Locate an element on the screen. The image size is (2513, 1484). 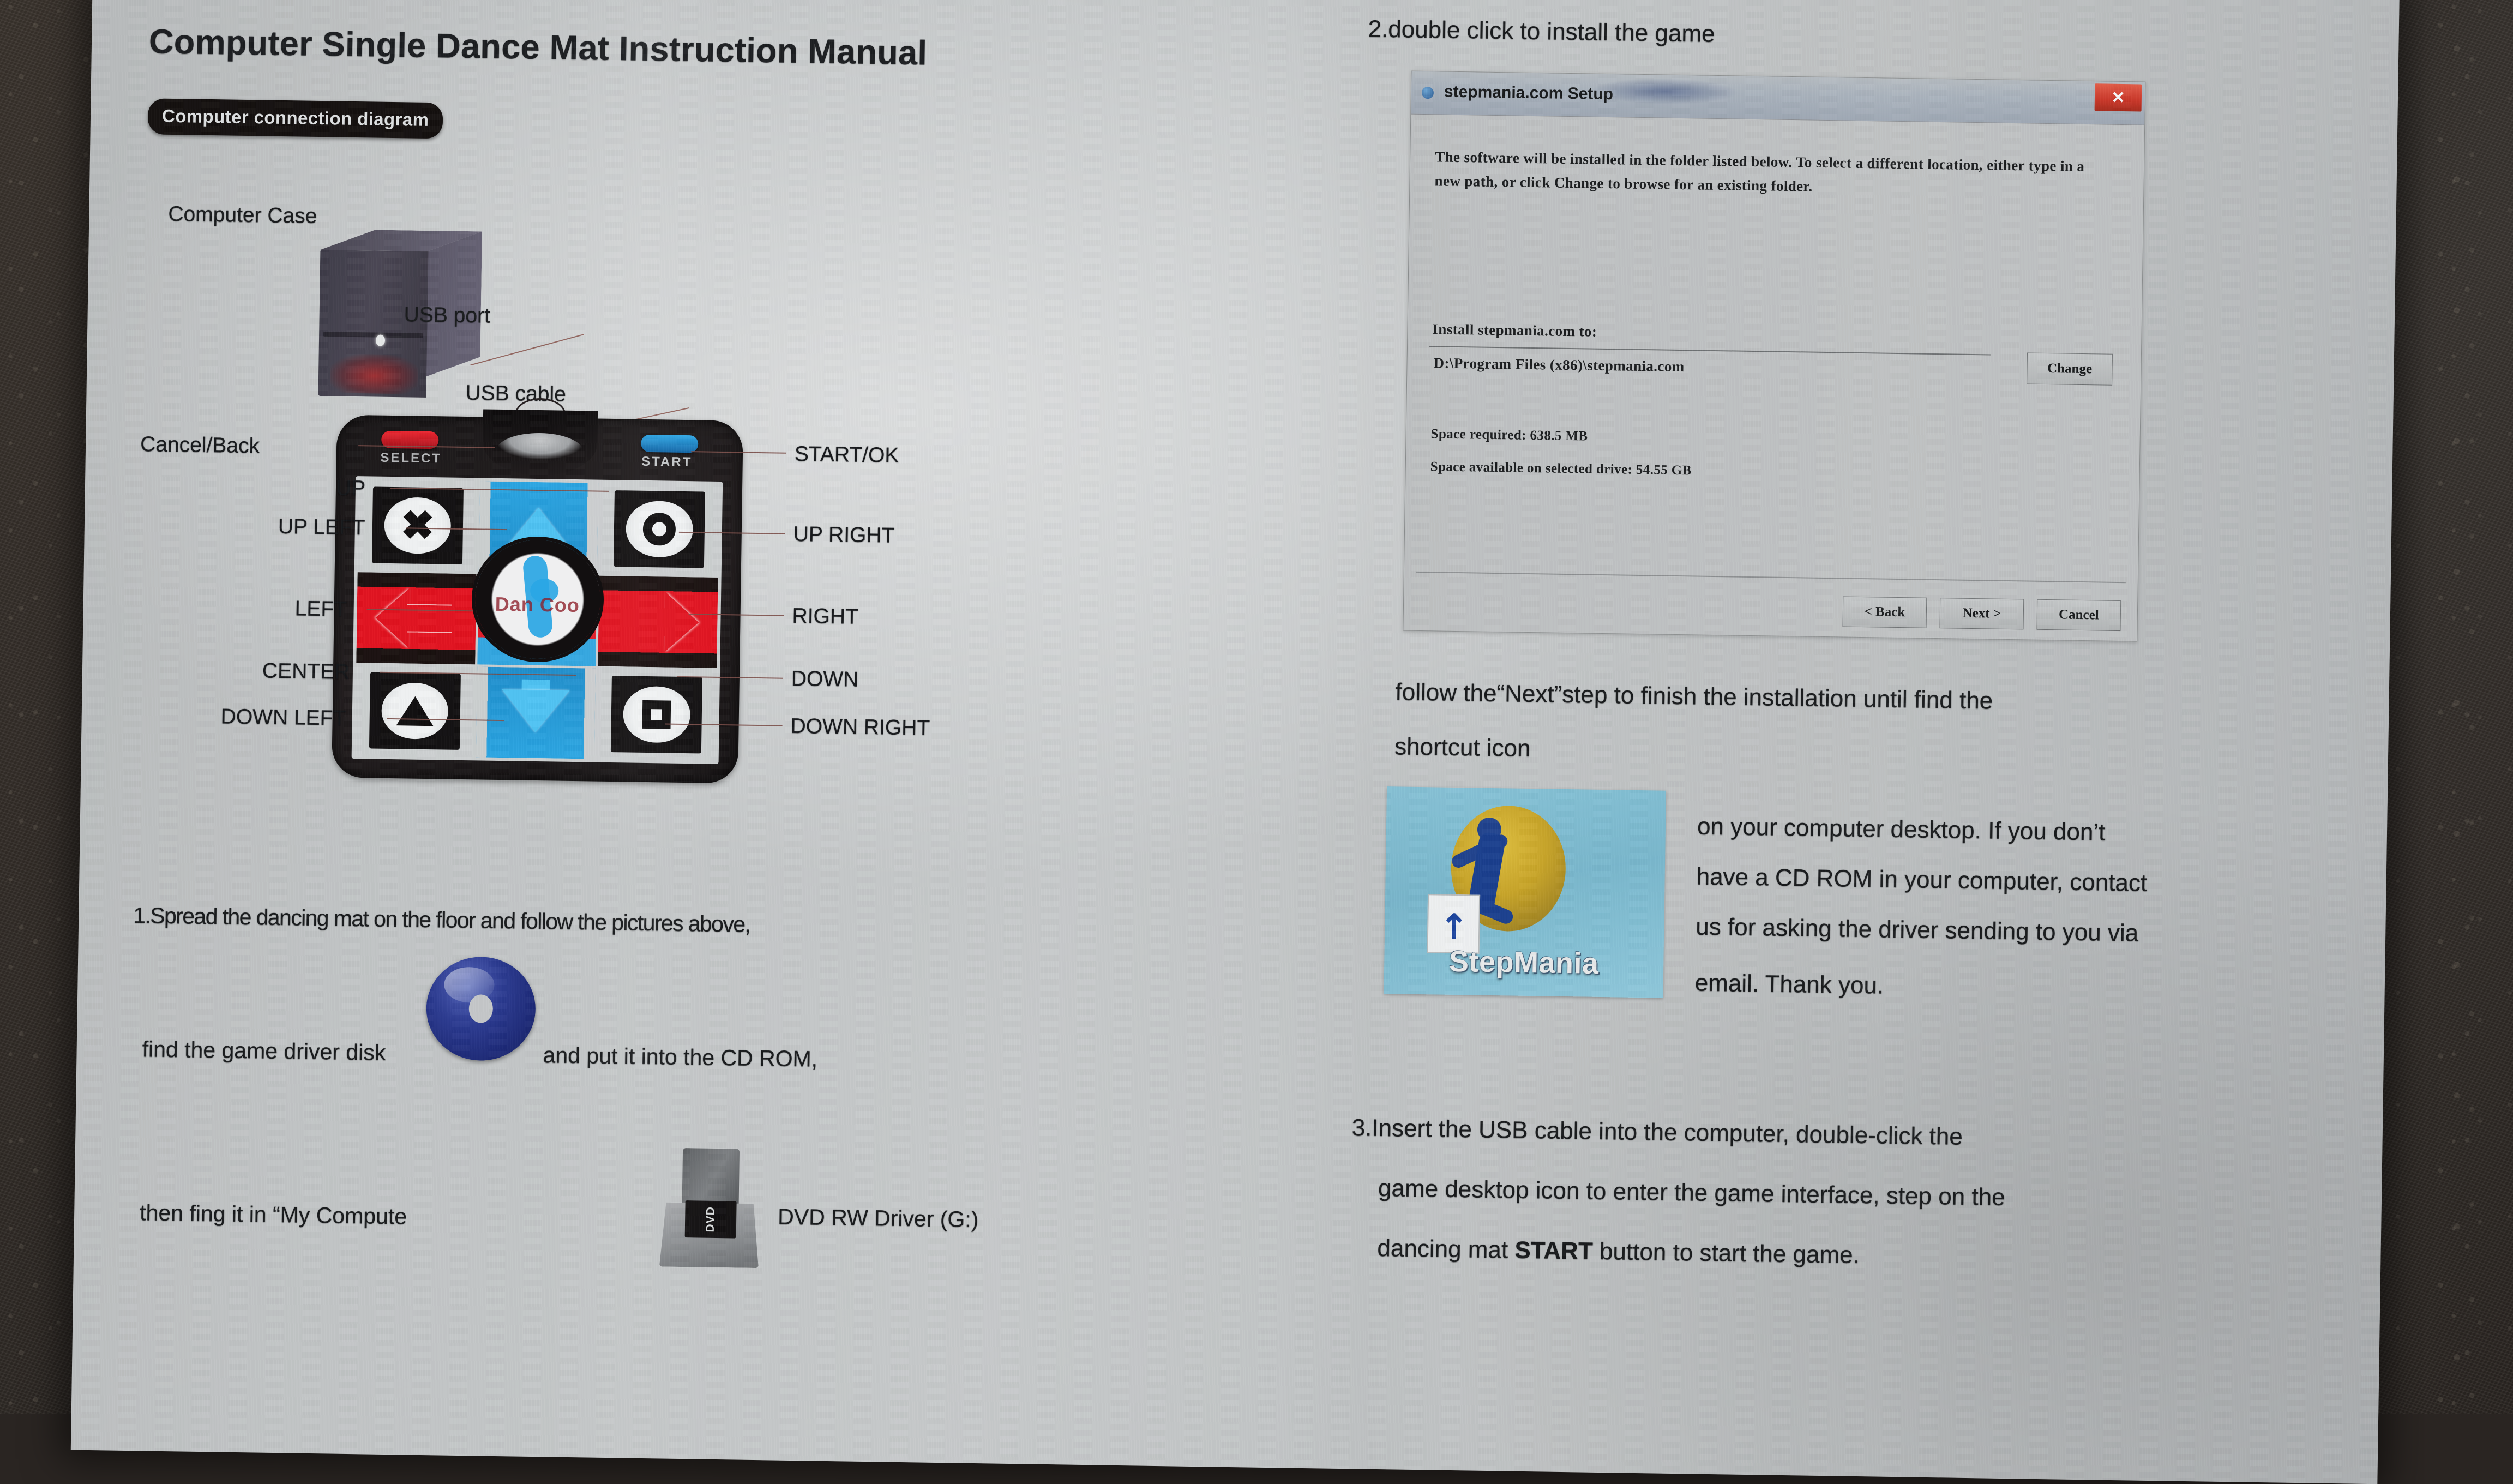
title-bar-smudge is located at coordinates (1665, 92).